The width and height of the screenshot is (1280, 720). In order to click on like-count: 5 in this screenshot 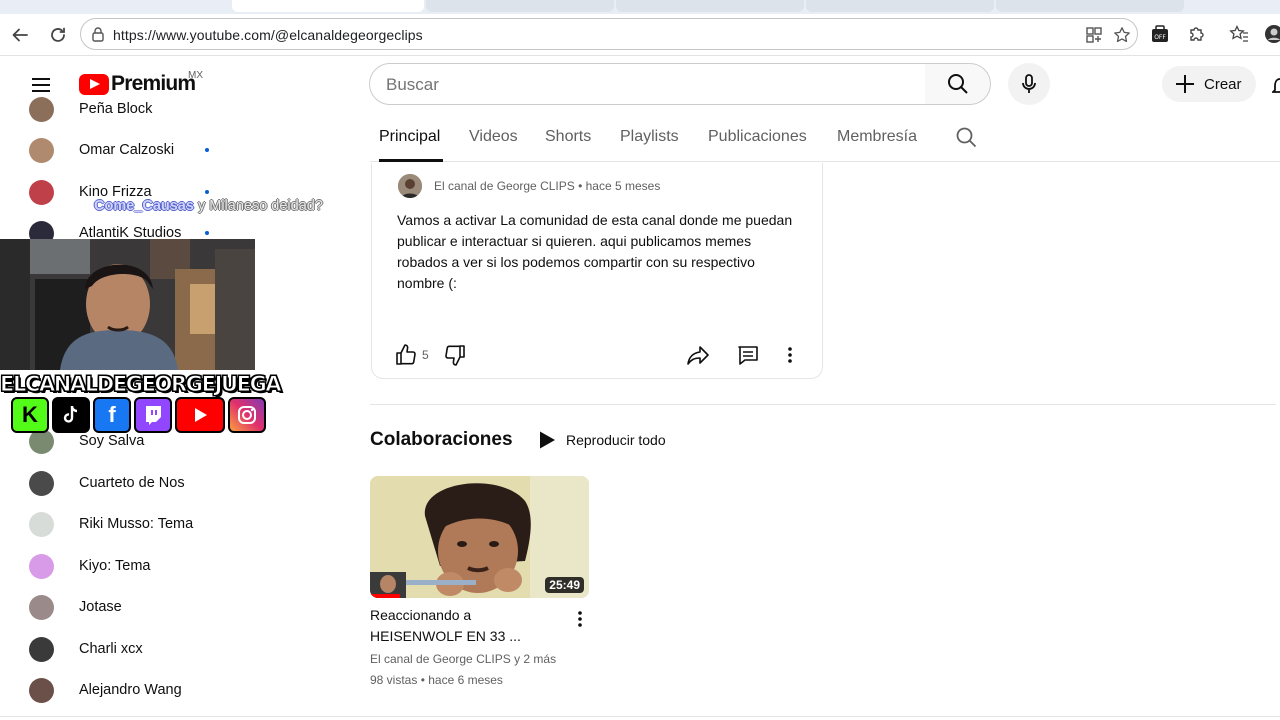, I will do `click(425, 355)`.